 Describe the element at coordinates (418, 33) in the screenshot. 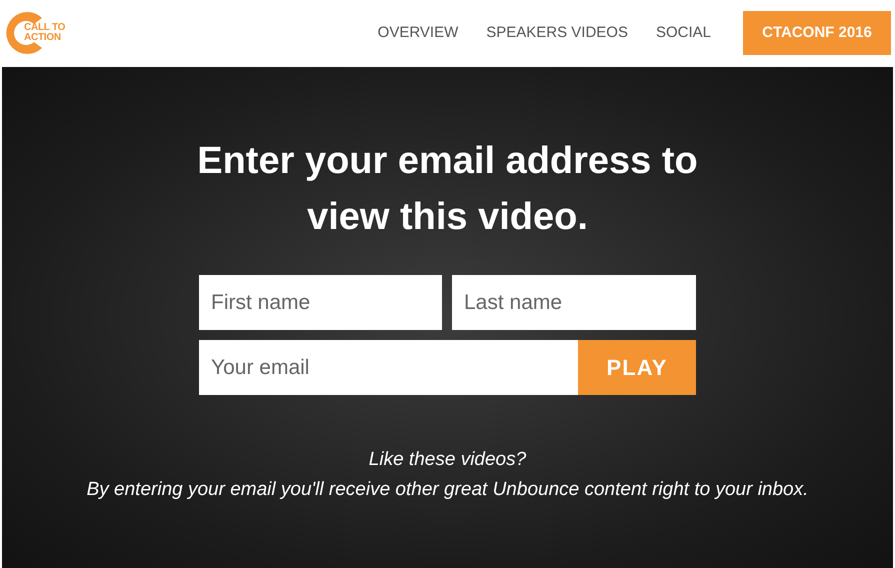

I see `nav-link: OVERVIEW` at that location.